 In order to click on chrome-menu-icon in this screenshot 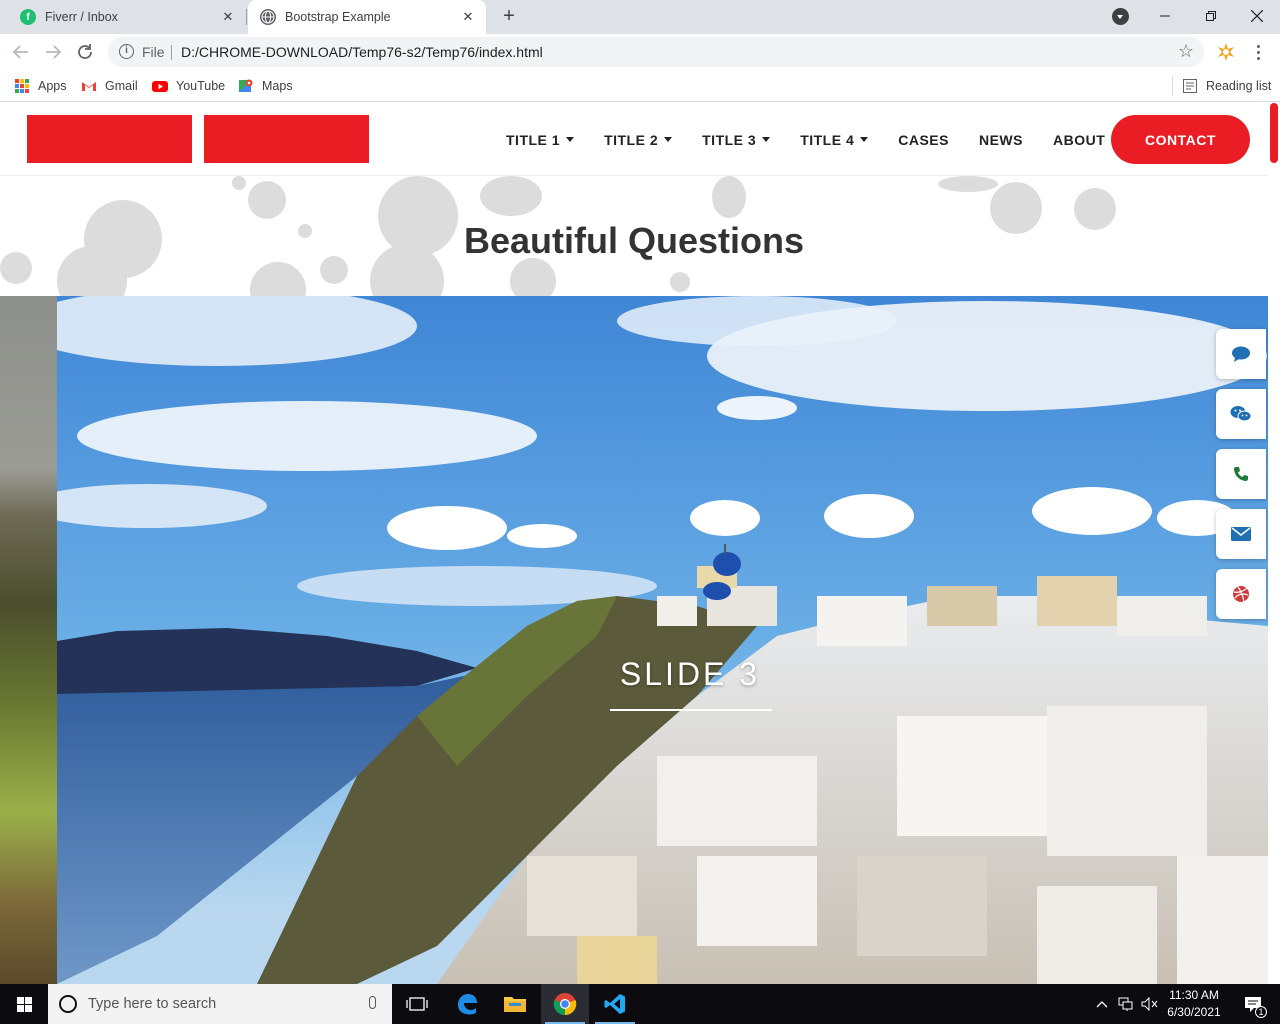, I will do `click(1258, 52)`.